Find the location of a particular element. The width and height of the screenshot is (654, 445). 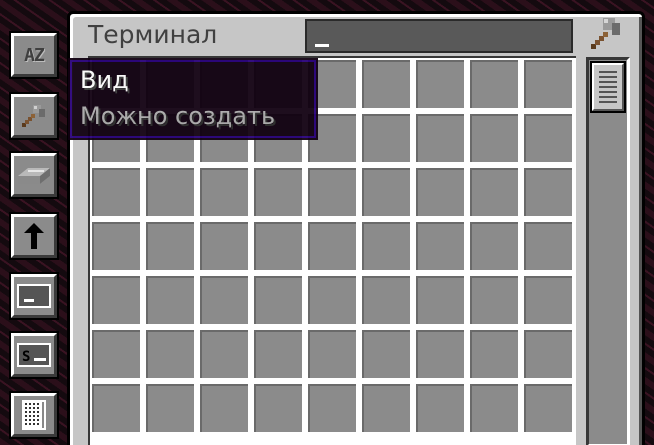

arrow-up-icon is located at coordinates (34, 236).